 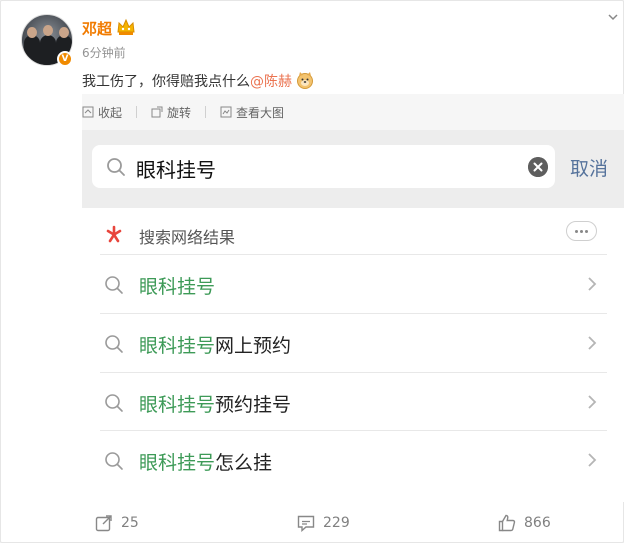 I want to click on clear-icon, so click(x=538, y=167).